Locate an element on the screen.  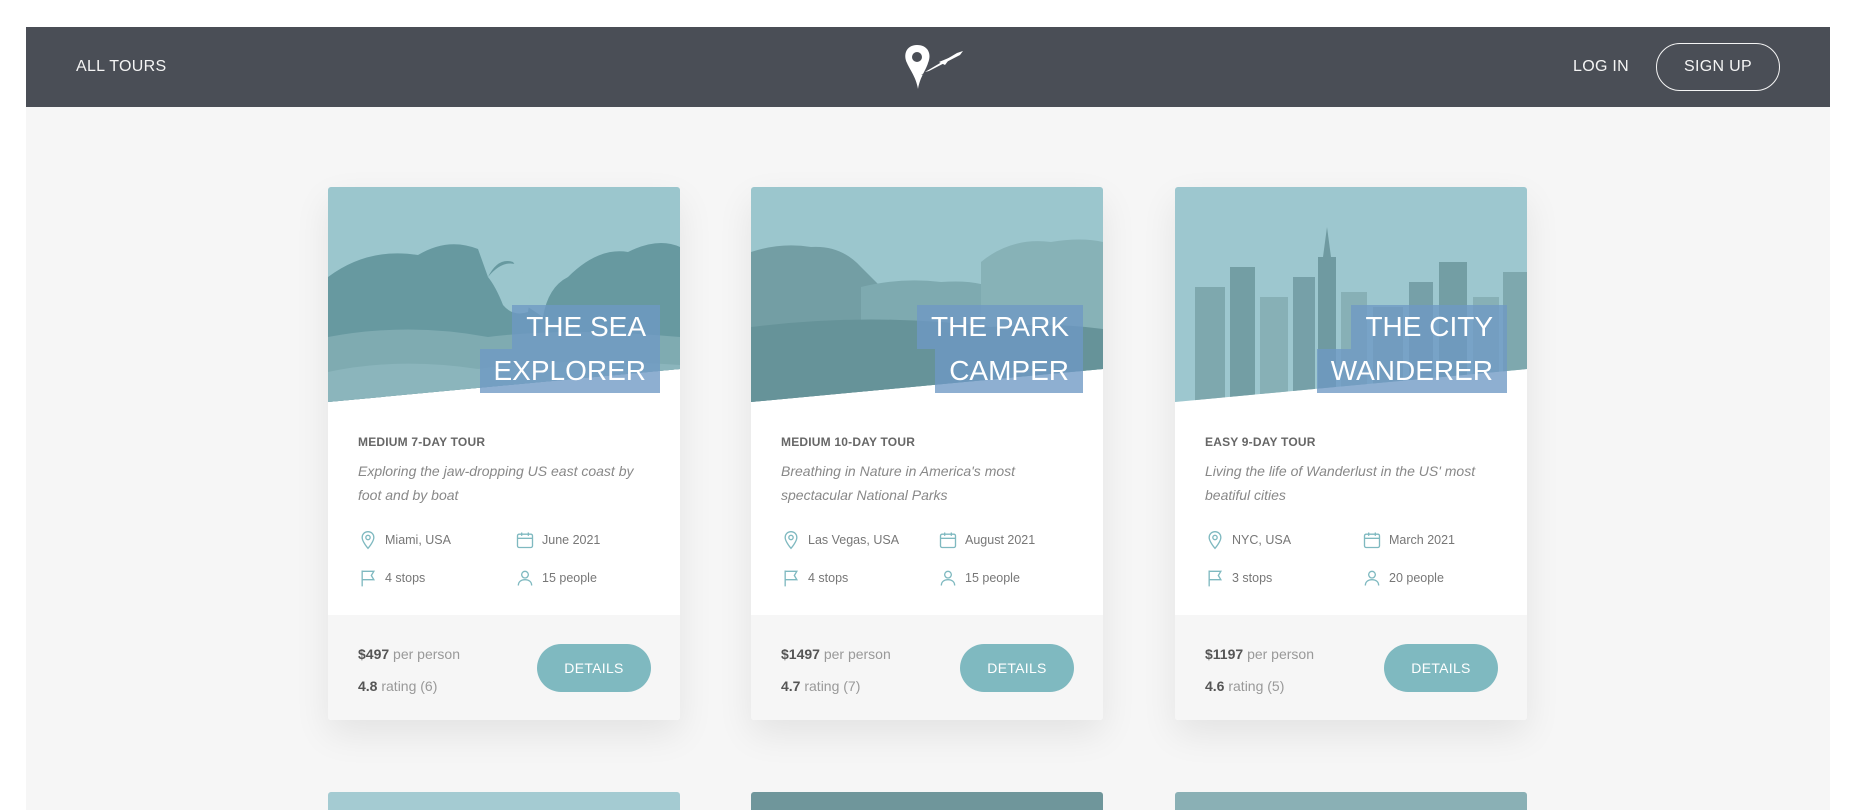
card-header: THE CITY WANDERER is located at coordinates (1351, 294).